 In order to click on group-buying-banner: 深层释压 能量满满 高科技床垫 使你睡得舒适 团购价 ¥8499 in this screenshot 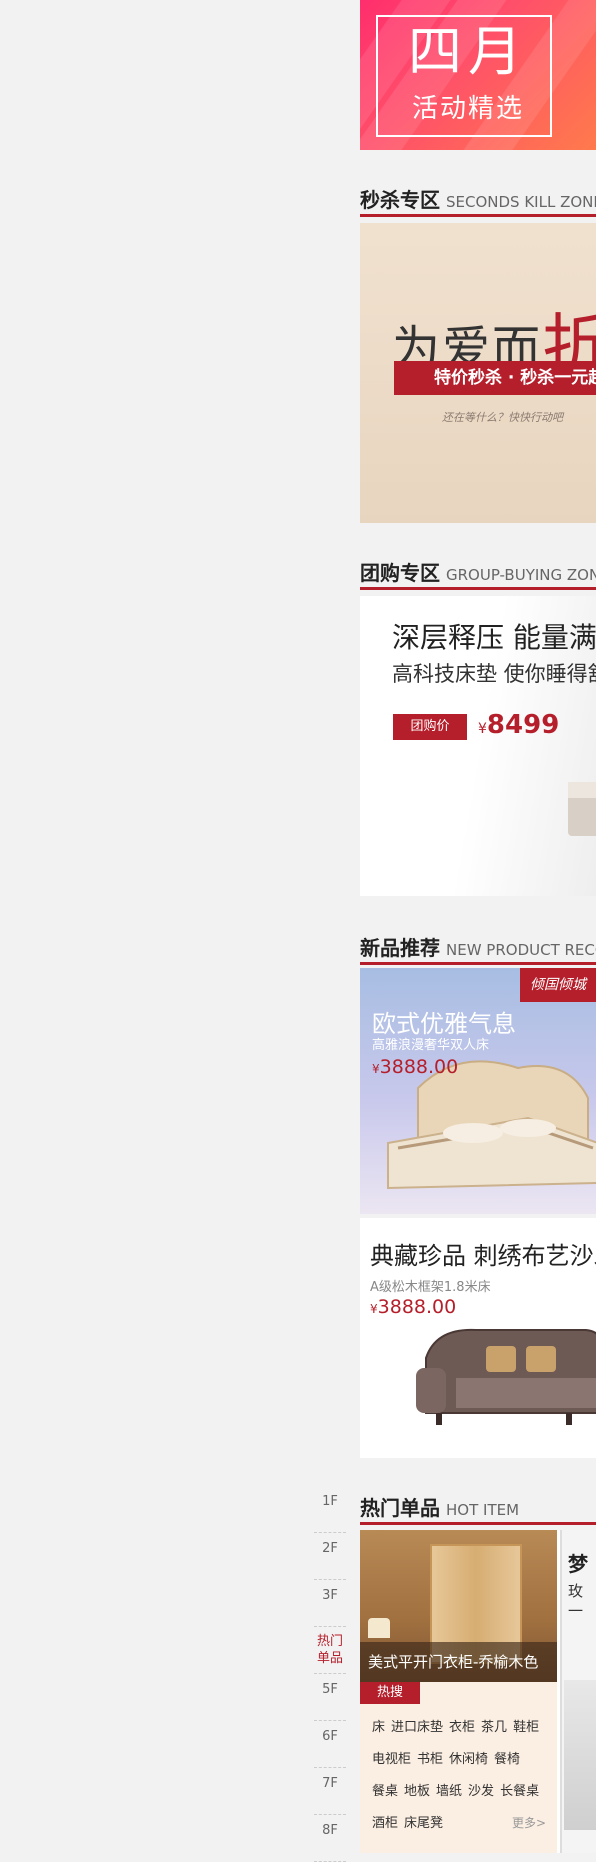, I will do `click(478, 746)`.